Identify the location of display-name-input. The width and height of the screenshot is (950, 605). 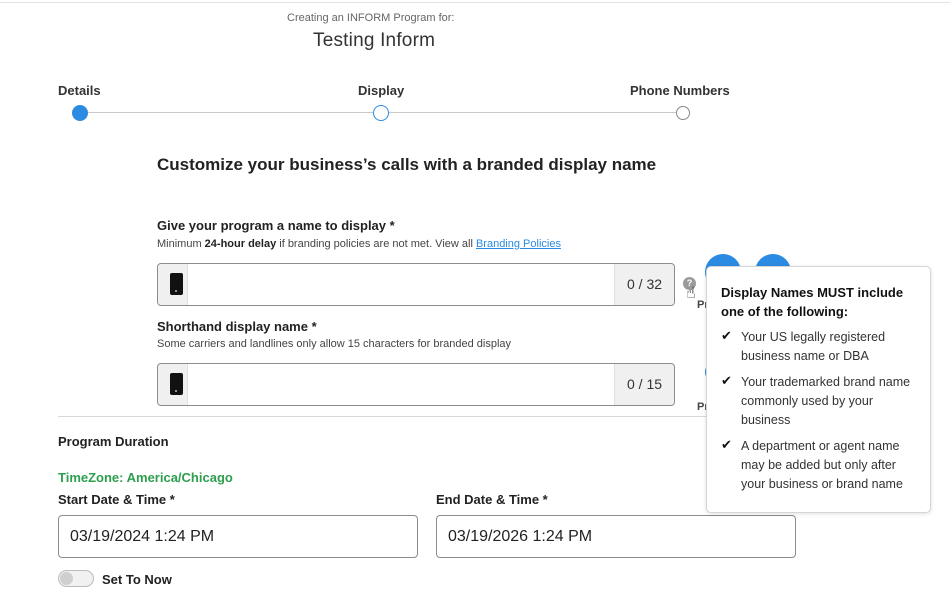
(400, 284).